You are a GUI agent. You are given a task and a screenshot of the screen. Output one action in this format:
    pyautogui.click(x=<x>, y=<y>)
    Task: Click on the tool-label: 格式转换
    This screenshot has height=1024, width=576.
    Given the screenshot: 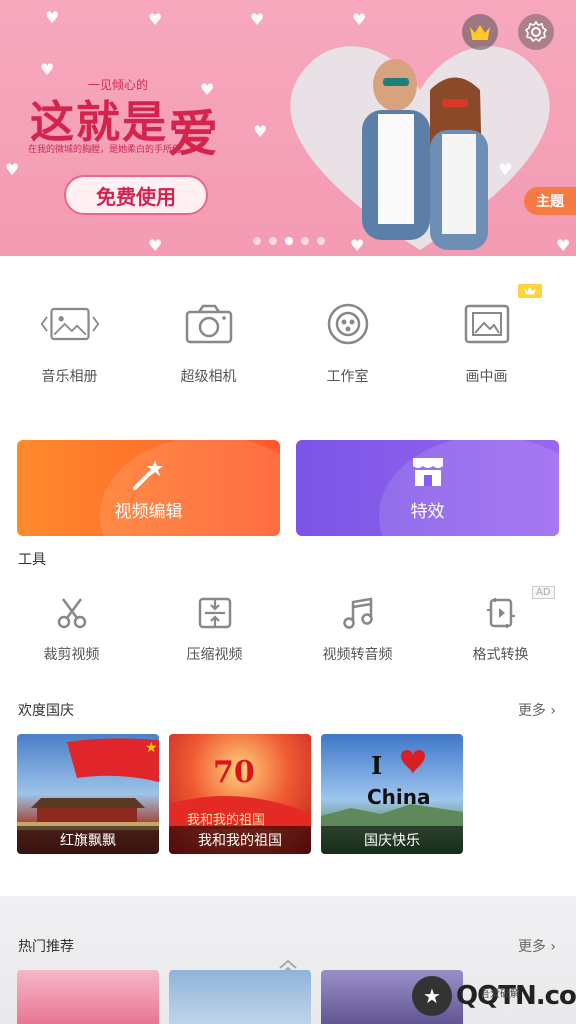 What is the action you would take?
    pyautogui.click(x=500, y=655)
    